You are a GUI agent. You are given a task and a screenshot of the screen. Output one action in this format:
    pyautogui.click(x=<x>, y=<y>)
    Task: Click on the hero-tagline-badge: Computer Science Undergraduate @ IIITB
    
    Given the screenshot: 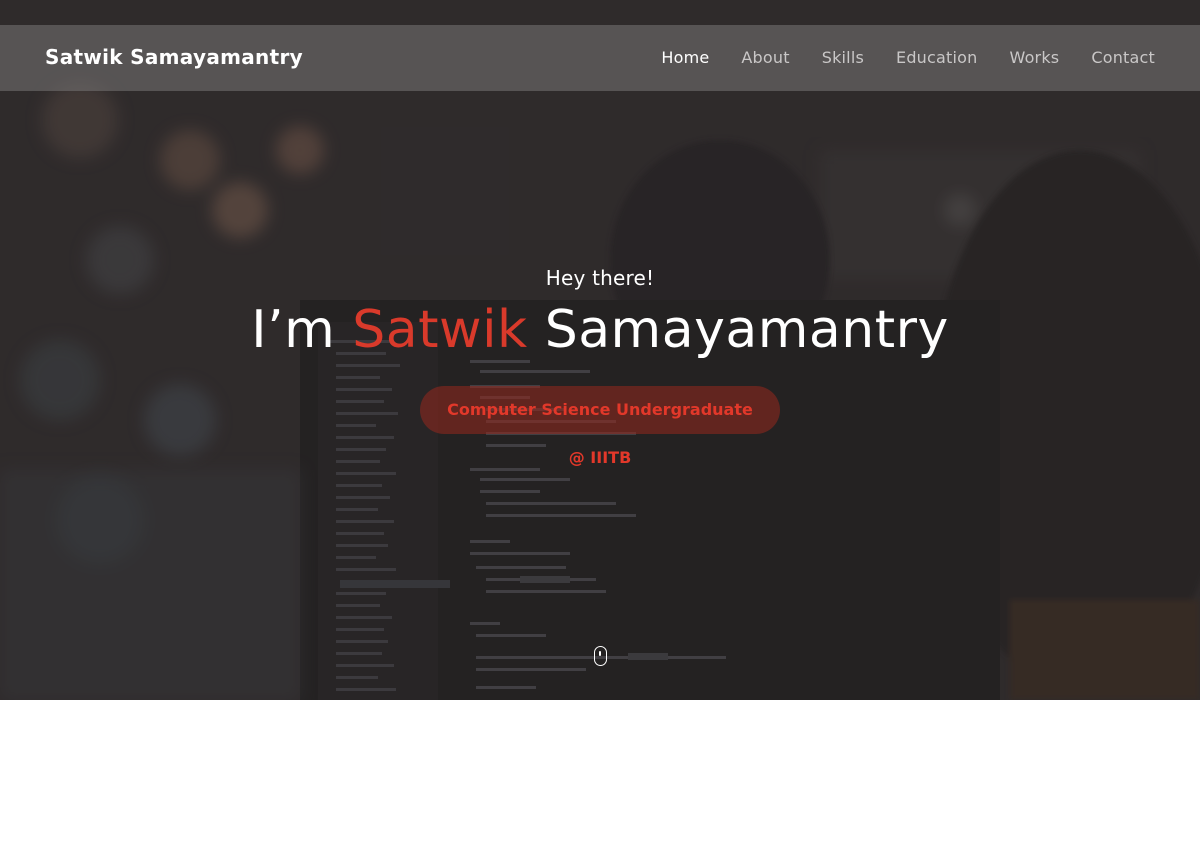 What is the action you would take?
    pyautogui.click(x=600, y=426)
    